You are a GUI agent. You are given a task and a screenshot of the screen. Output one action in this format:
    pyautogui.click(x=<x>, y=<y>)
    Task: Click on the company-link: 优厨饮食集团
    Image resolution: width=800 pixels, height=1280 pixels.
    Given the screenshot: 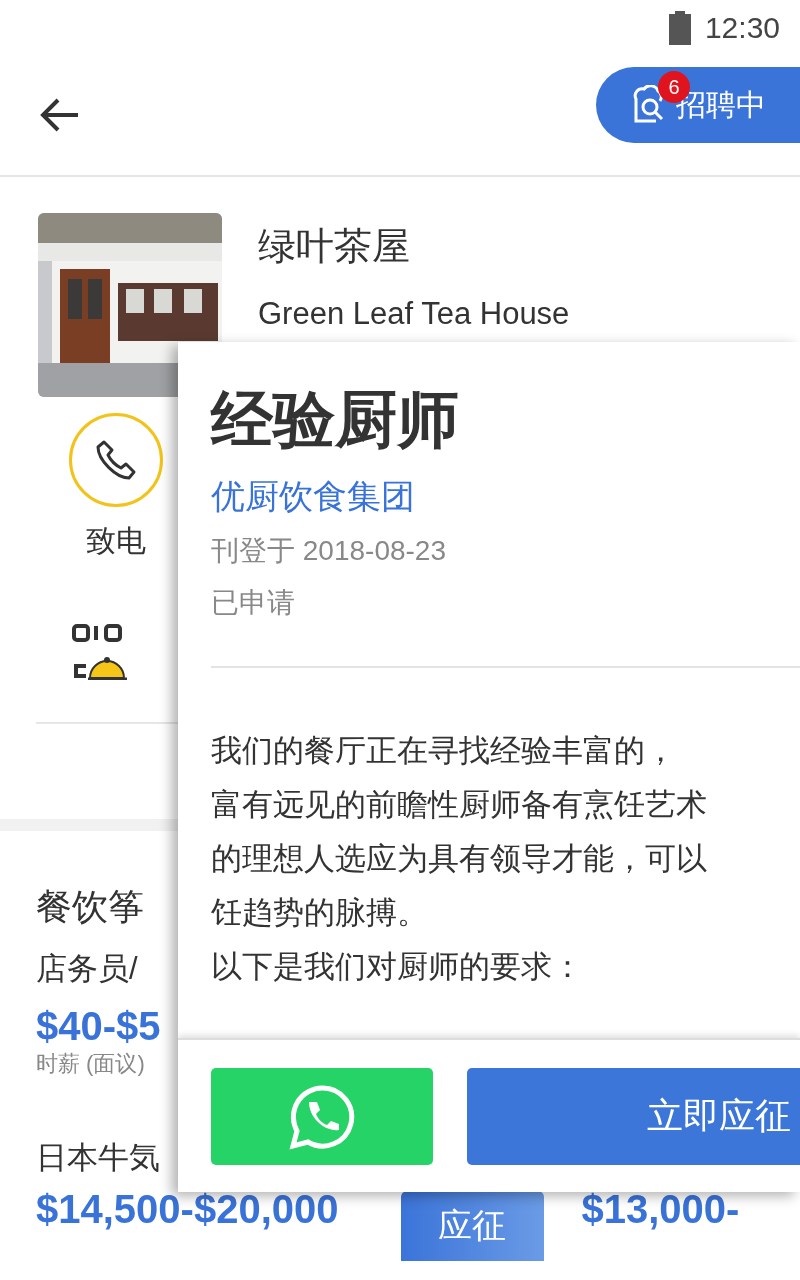 What is the action you would take?
    pyautogui.click(x=505, y=497)
    